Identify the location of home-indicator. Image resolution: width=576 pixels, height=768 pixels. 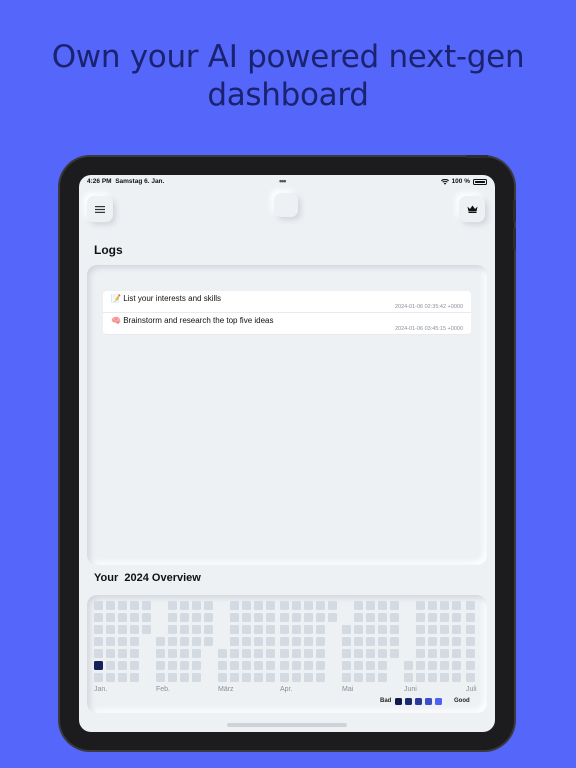
(287, 725).